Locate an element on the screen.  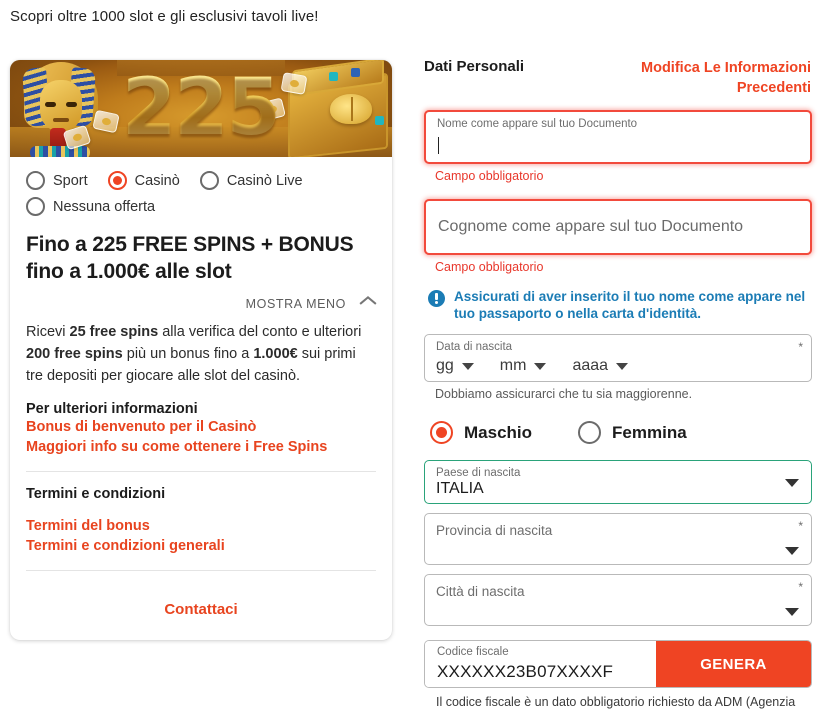
birth-year-value: aaaa is located at coordinates (590, 365).